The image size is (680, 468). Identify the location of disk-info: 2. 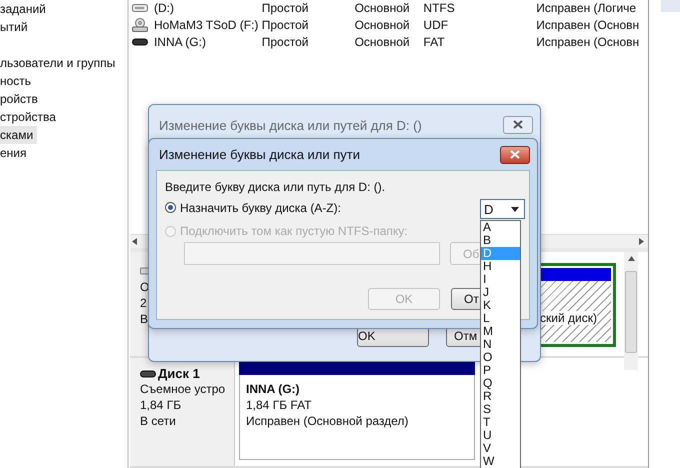
(144, 303).